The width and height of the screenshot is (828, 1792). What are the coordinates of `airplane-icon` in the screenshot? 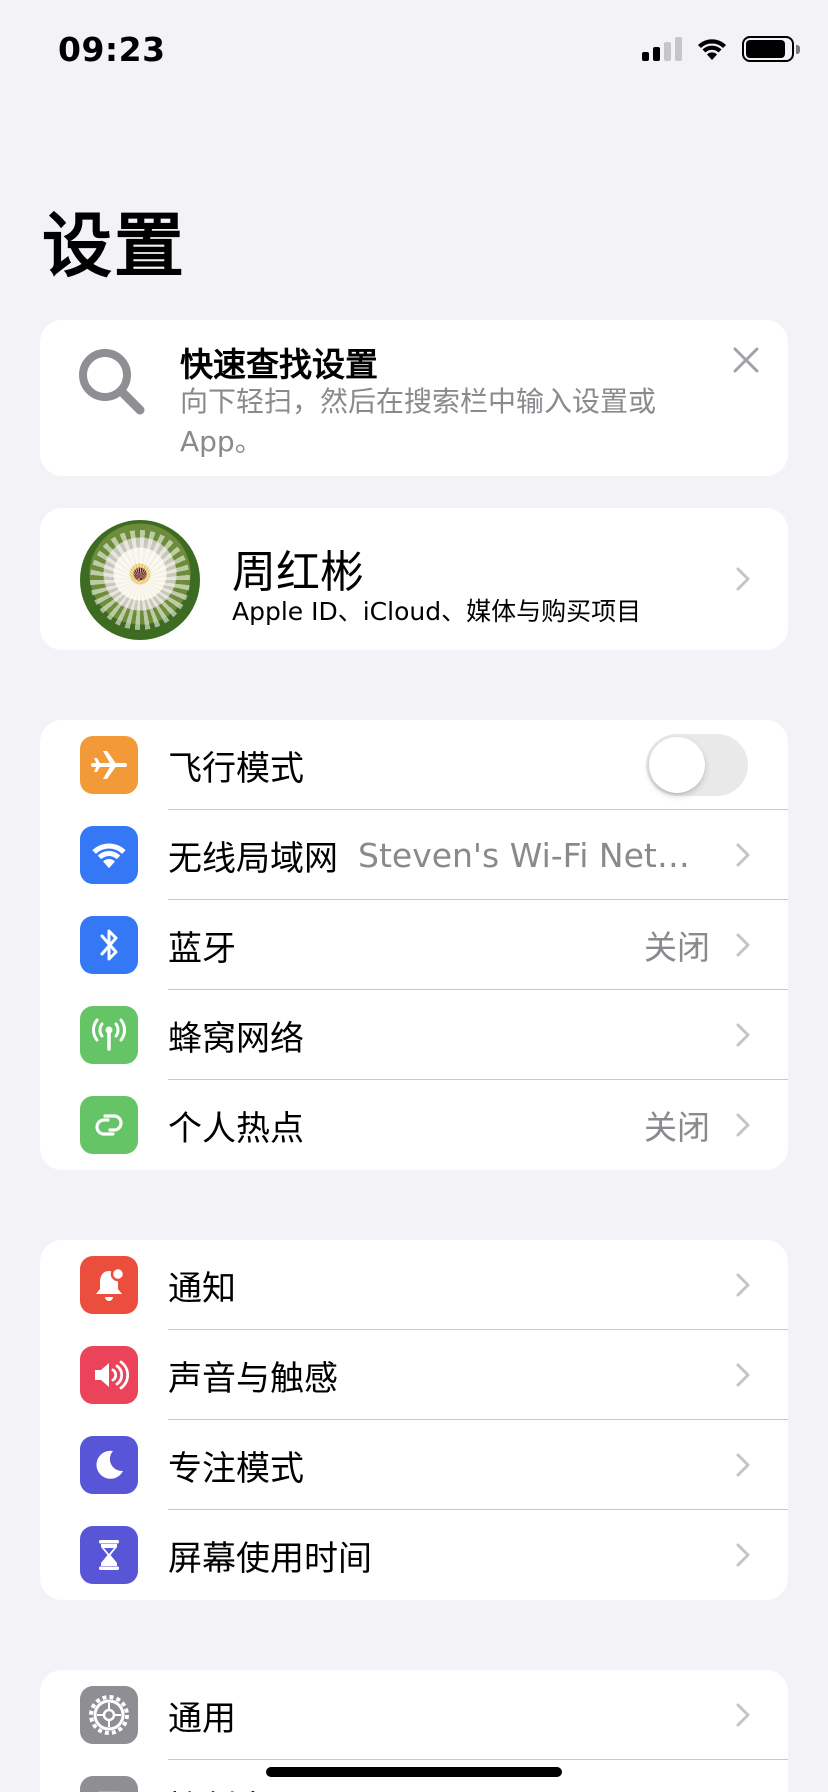 It's located at (109, 765).